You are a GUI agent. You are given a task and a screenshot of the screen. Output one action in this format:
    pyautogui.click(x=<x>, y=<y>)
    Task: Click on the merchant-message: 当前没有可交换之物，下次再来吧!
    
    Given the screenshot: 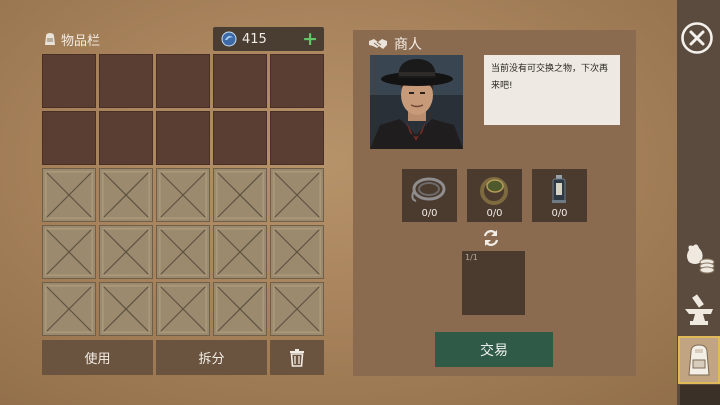 What is the action you would take?
    pyautogui.click(x=552, y=90)
    